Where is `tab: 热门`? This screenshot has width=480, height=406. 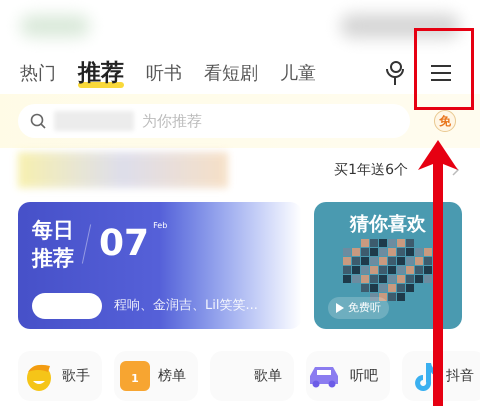
tab: 热门 is located at coordinates (38, 73).